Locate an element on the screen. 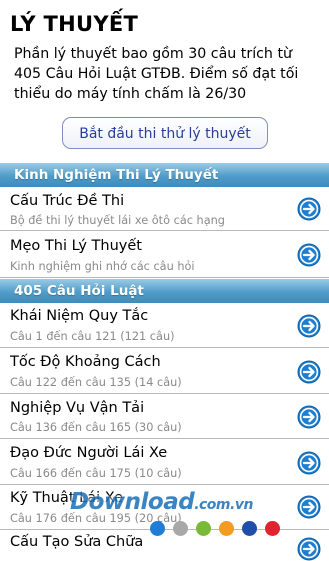 The image size is (329, 561). list-item-subtitle: Bộ đề thi lý thuyết lái xe ôtô các hạng is located at coordinates (117, 220).